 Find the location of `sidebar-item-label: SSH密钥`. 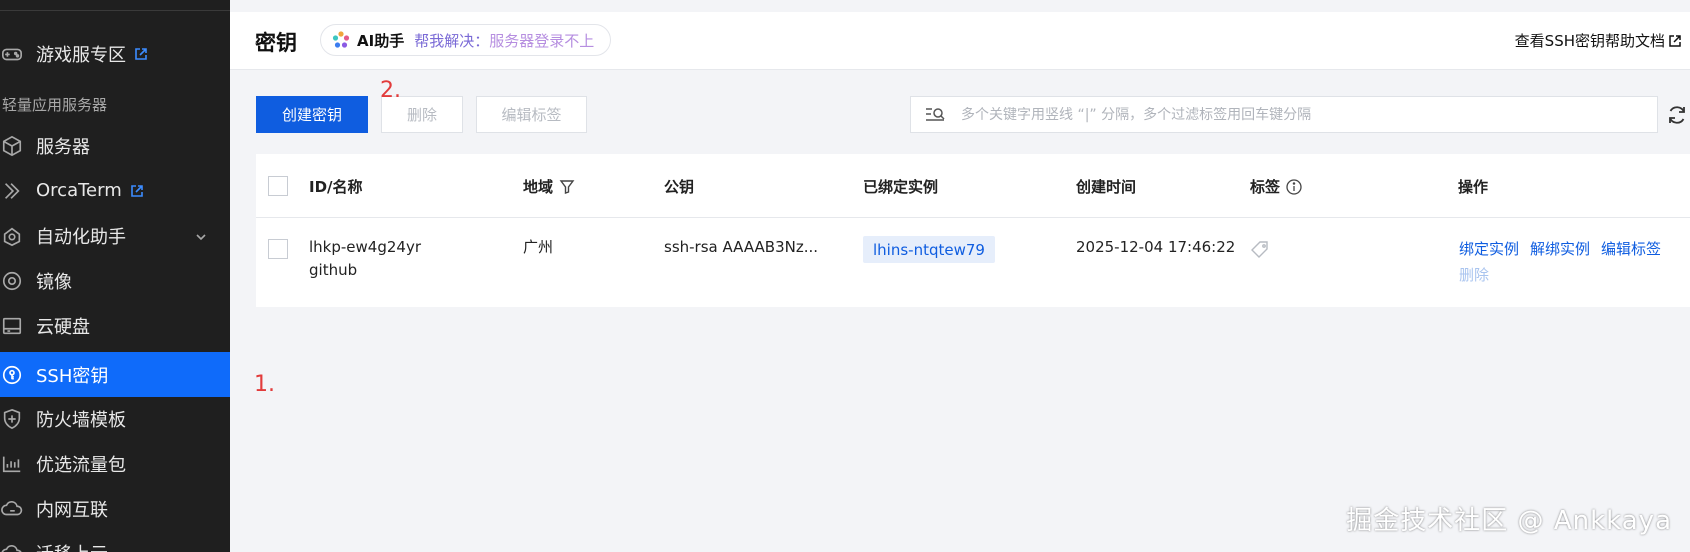

sidebar-item-label: SSH密钥 is located at coordinates (72, 376).